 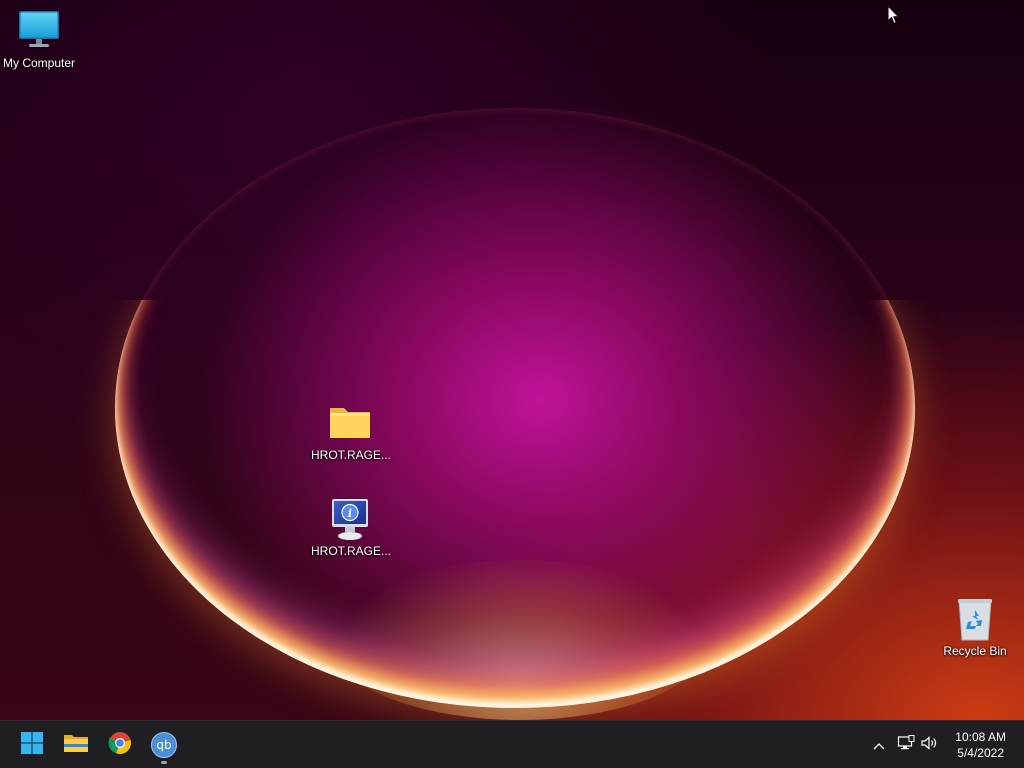 I want to click on desktop-icon-recycle-bin: Recycle Bin, so click(x=975, y=627).